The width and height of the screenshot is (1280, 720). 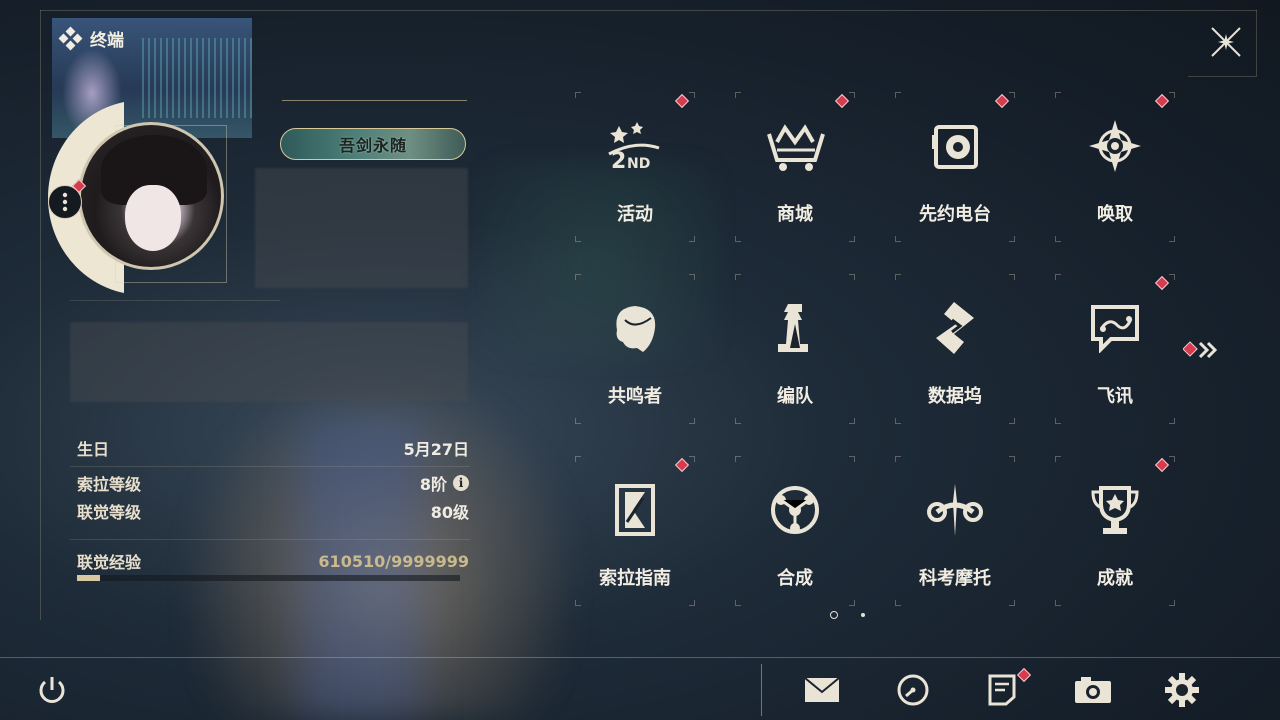 I want to click on settings-button, so click(x=1182, y=690).